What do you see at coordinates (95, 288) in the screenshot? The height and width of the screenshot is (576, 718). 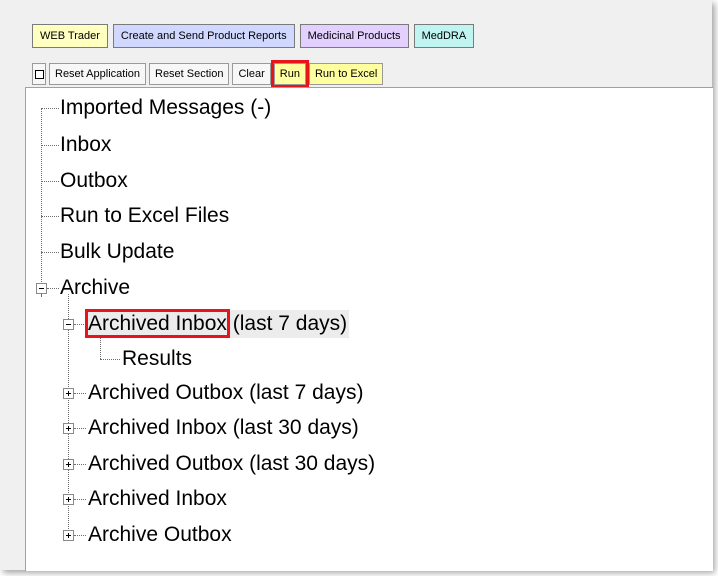 I see `tree-item-archive: Archive` at bounding box center [95, 288].